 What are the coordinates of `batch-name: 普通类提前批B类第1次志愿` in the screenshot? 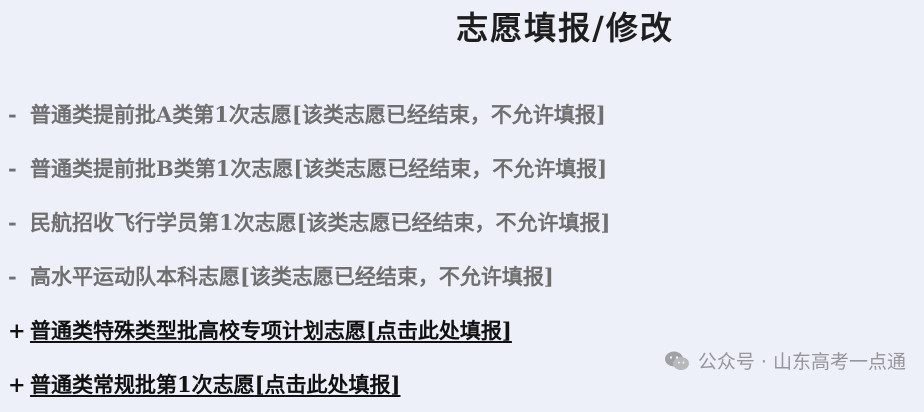 It's located at (162, 168).